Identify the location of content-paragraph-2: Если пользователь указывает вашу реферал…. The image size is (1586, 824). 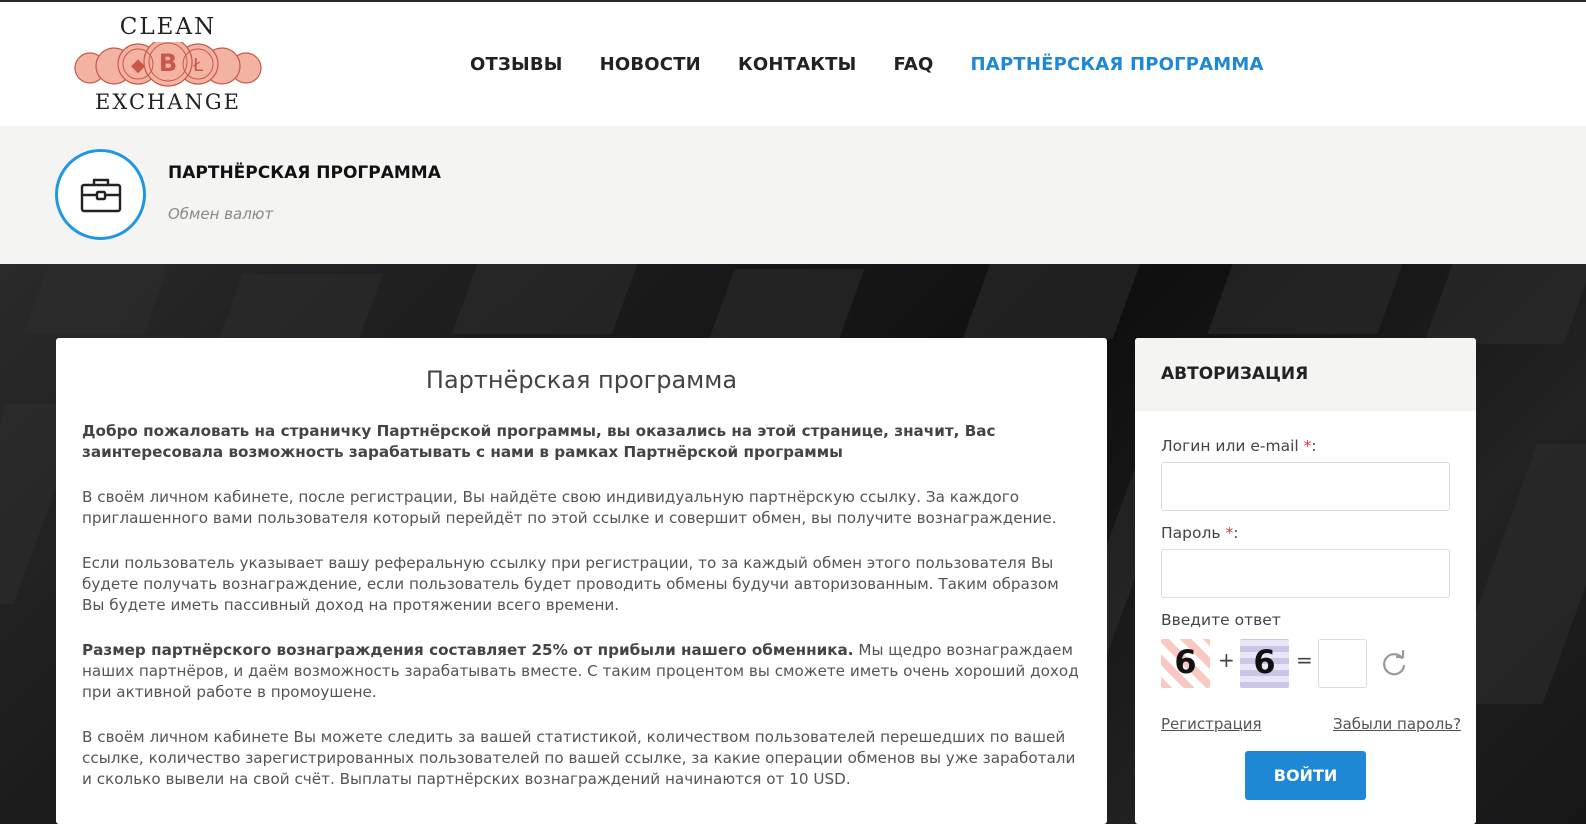
(570, 584).